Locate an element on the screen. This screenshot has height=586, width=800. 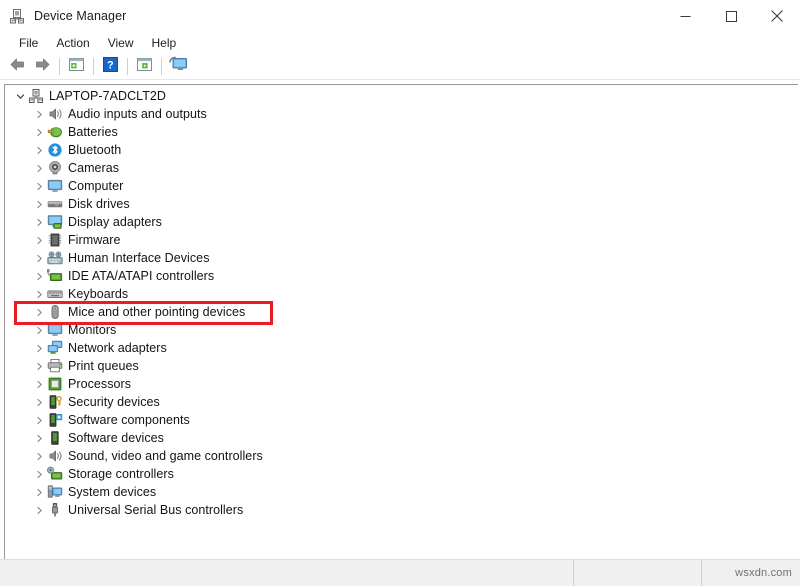
tree-item-computer: Computer is located at coordinates (401, 186).